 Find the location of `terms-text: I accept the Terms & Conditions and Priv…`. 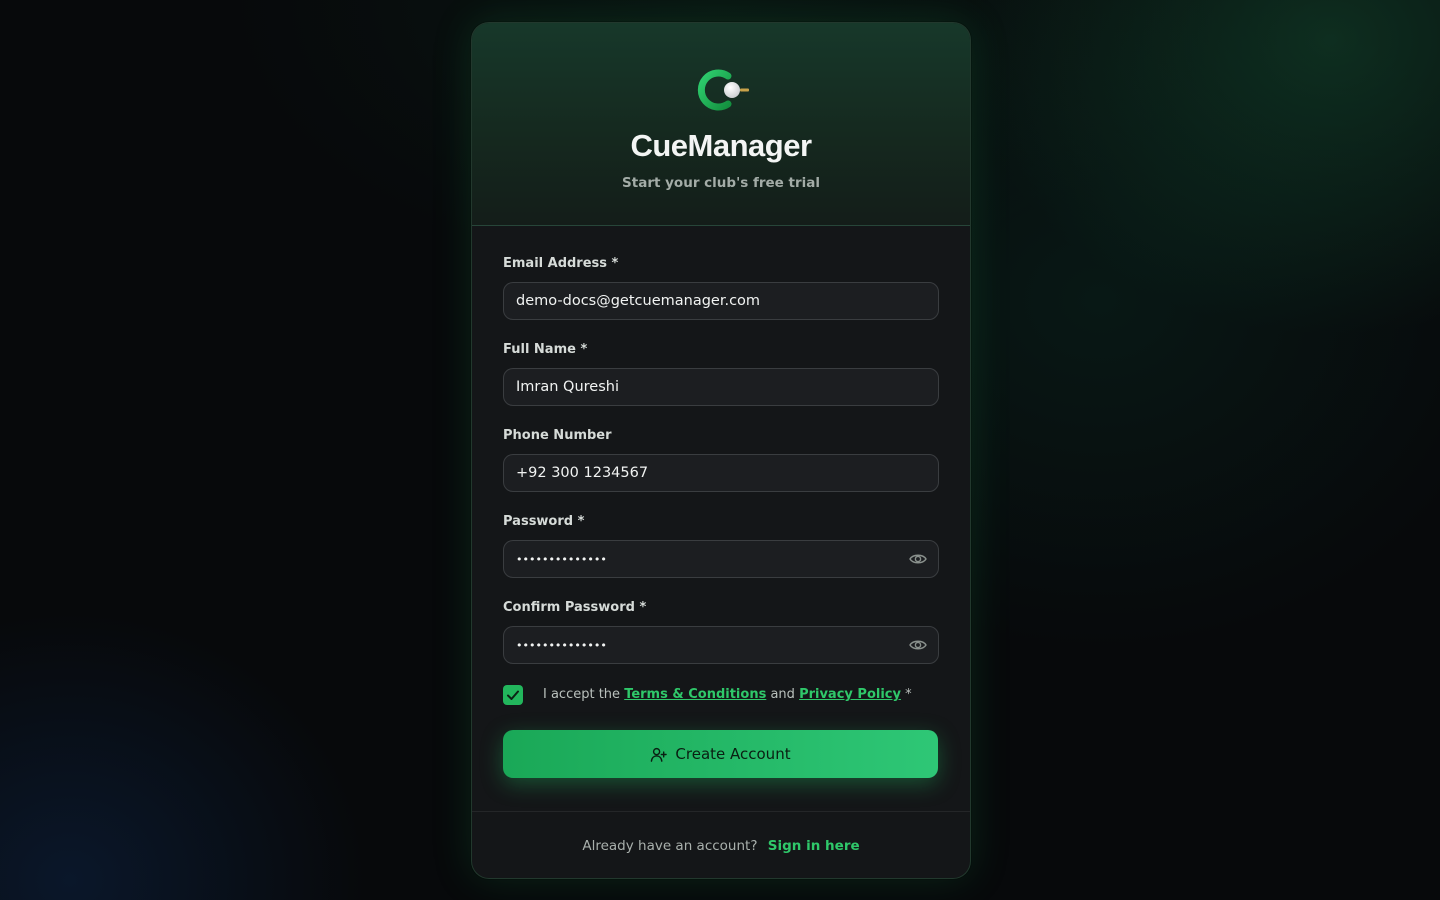

terms-text: I accept the Terms & Conditions and Priv… is located at coordinates (727, 694).